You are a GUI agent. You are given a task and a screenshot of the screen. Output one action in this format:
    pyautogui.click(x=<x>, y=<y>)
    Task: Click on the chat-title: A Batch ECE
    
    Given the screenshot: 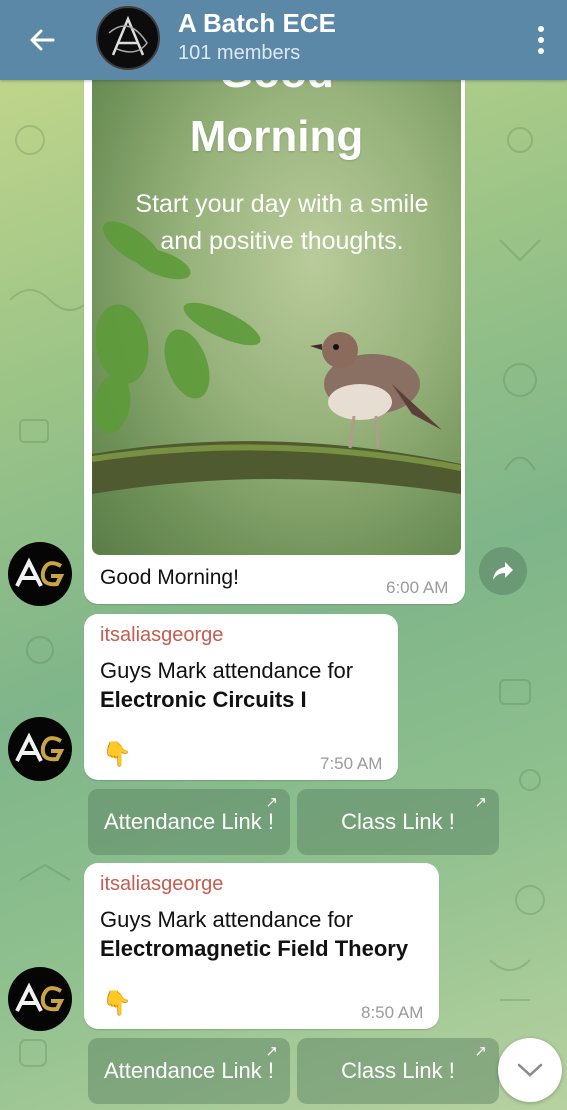 What is the action you would take?
    pyautogui.click(x=257, y=23)
    